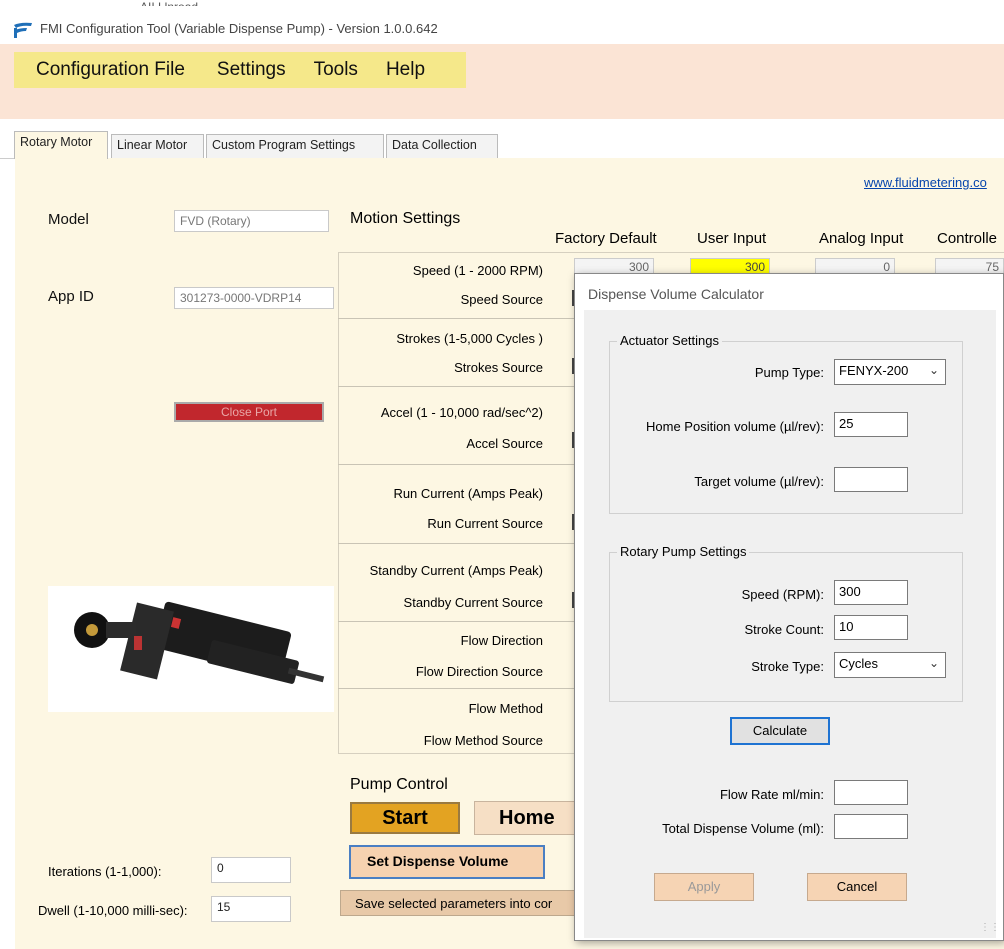 The width and height of the screenshot is (1004, 949). Describe the element at coordinates (683, 551) in the screenshot. I see `rotary-pump-settings-title: Rotary Pump Settings` at that location.